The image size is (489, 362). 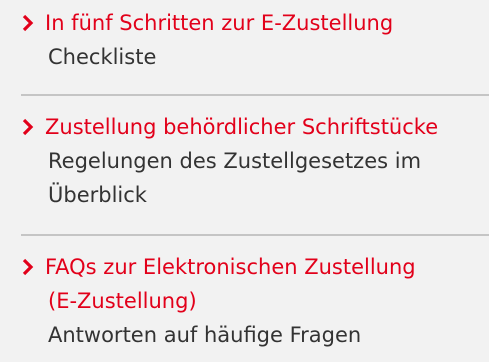 I want to click on link-title: Zustellung behördlicher Schriftstücke, so click(x=241, y=127).